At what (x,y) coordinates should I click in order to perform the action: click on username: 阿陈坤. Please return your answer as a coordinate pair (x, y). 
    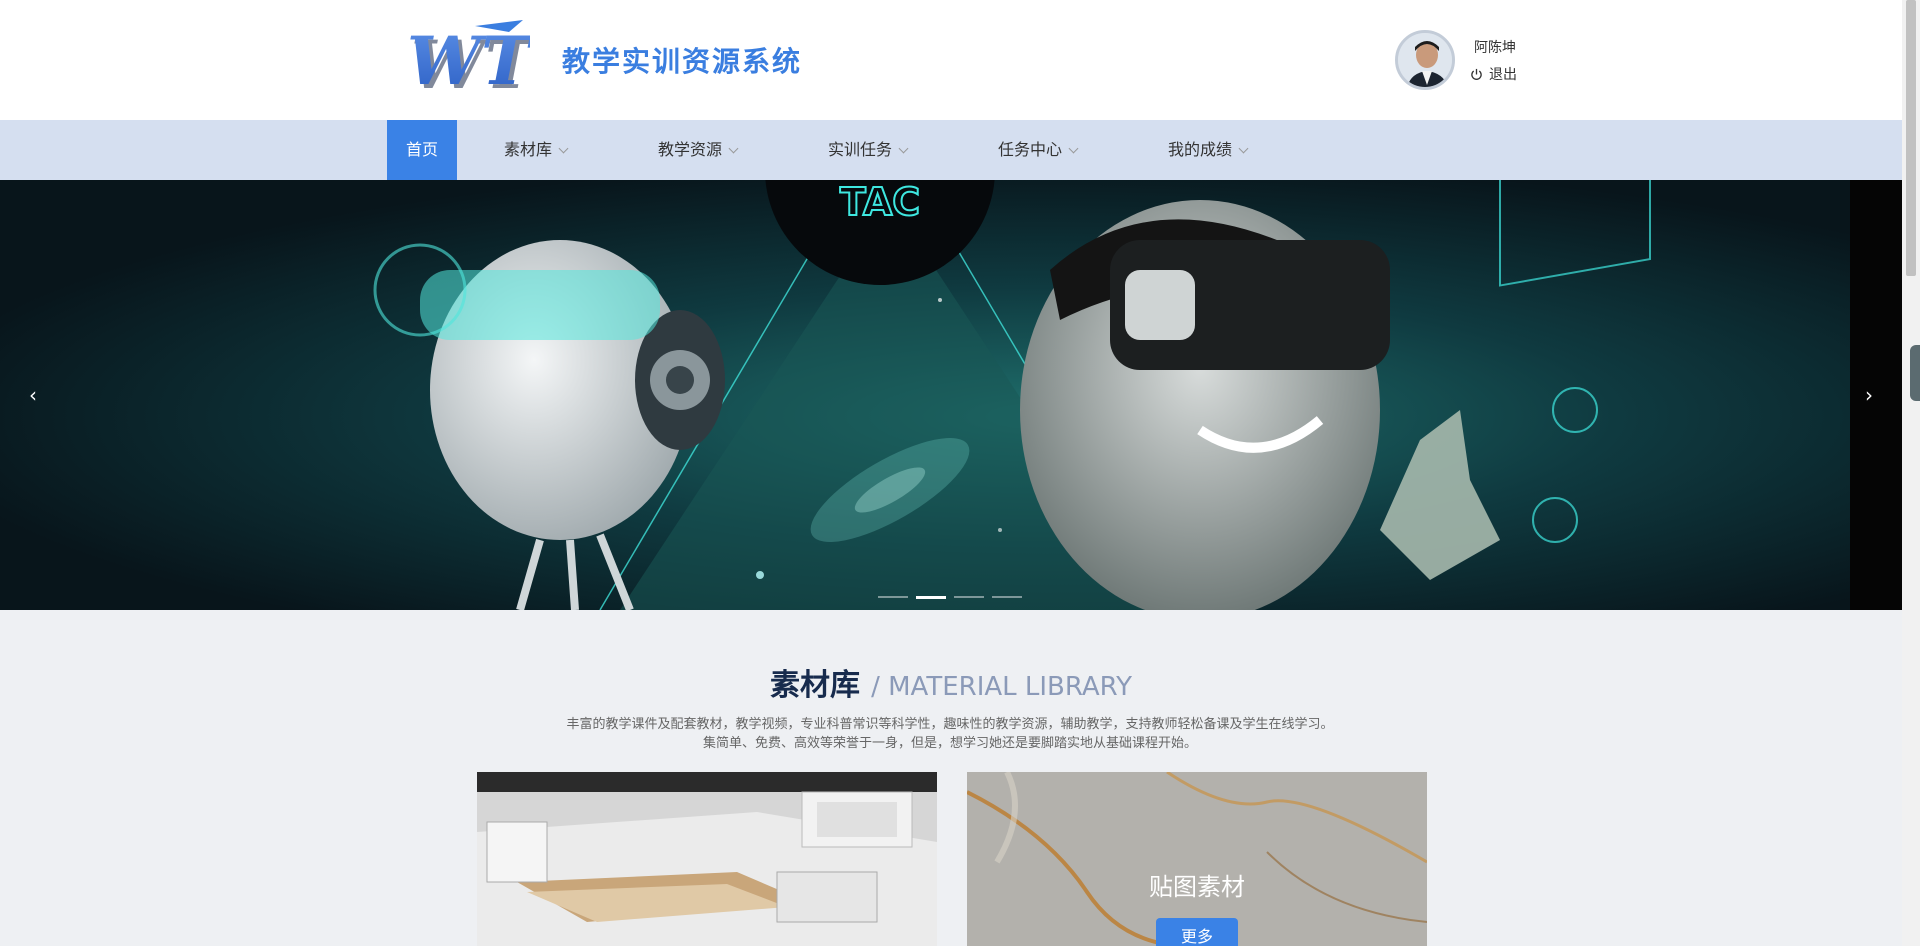
    Looking at the image, I should click on (1495, 47).